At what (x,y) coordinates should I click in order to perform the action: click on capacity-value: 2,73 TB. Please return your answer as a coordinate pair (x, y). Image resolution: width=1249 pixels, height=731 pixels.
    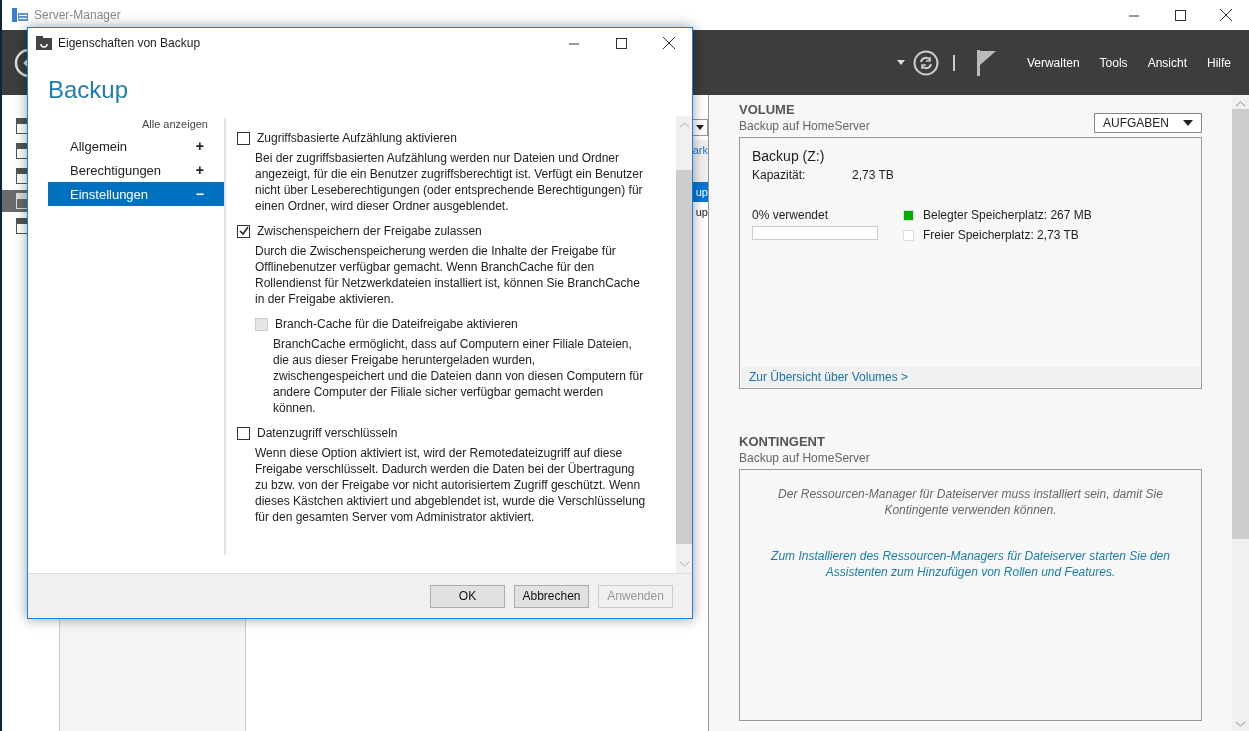
    Looking at the image, I should click on (873, 175).